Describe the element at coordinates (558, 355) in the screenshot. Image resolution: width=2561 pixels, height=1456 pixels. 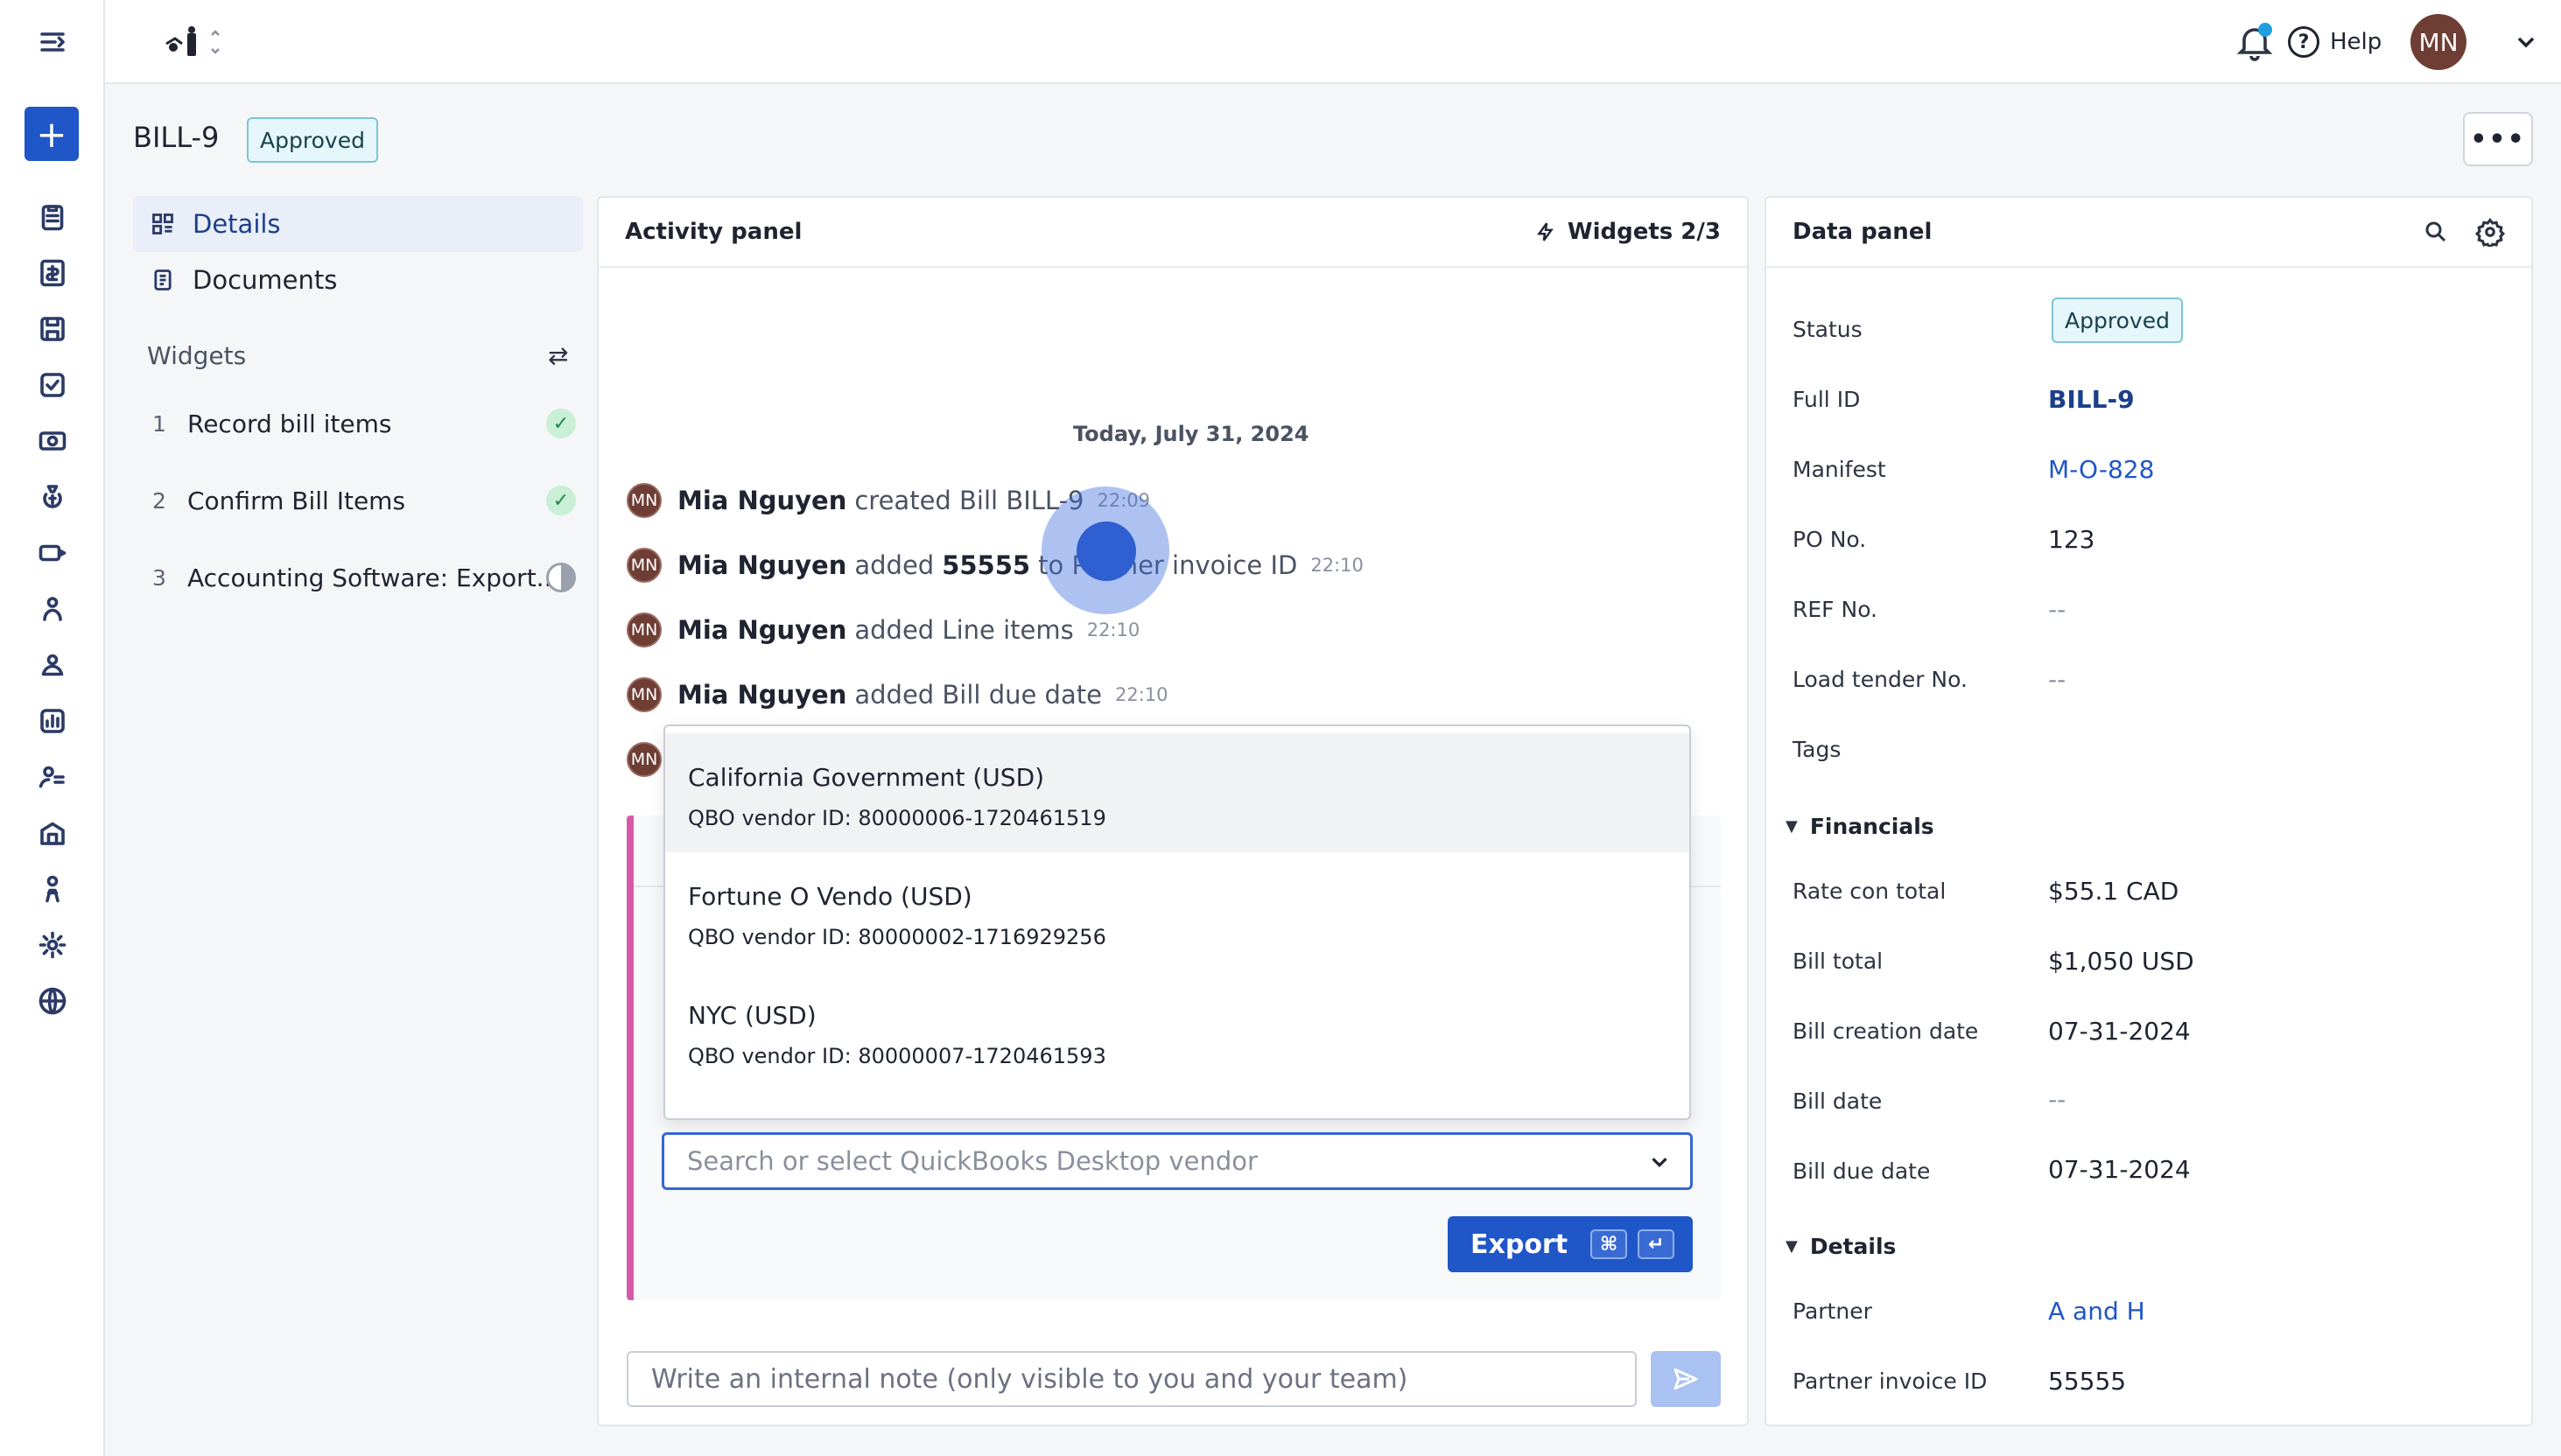
I see `swap-arrows-icon: ⇄` at that location.